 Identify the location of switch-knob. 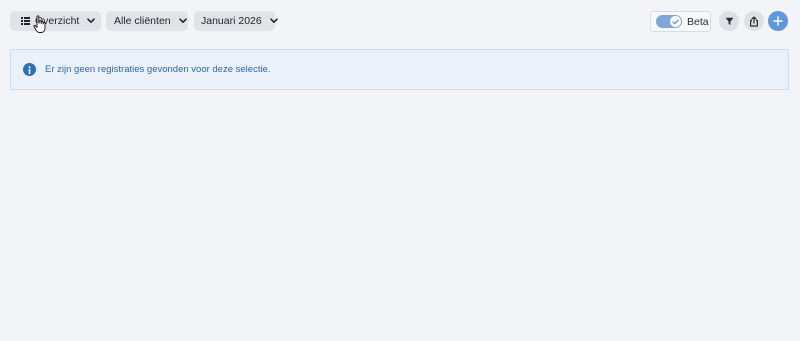
(675, 21).